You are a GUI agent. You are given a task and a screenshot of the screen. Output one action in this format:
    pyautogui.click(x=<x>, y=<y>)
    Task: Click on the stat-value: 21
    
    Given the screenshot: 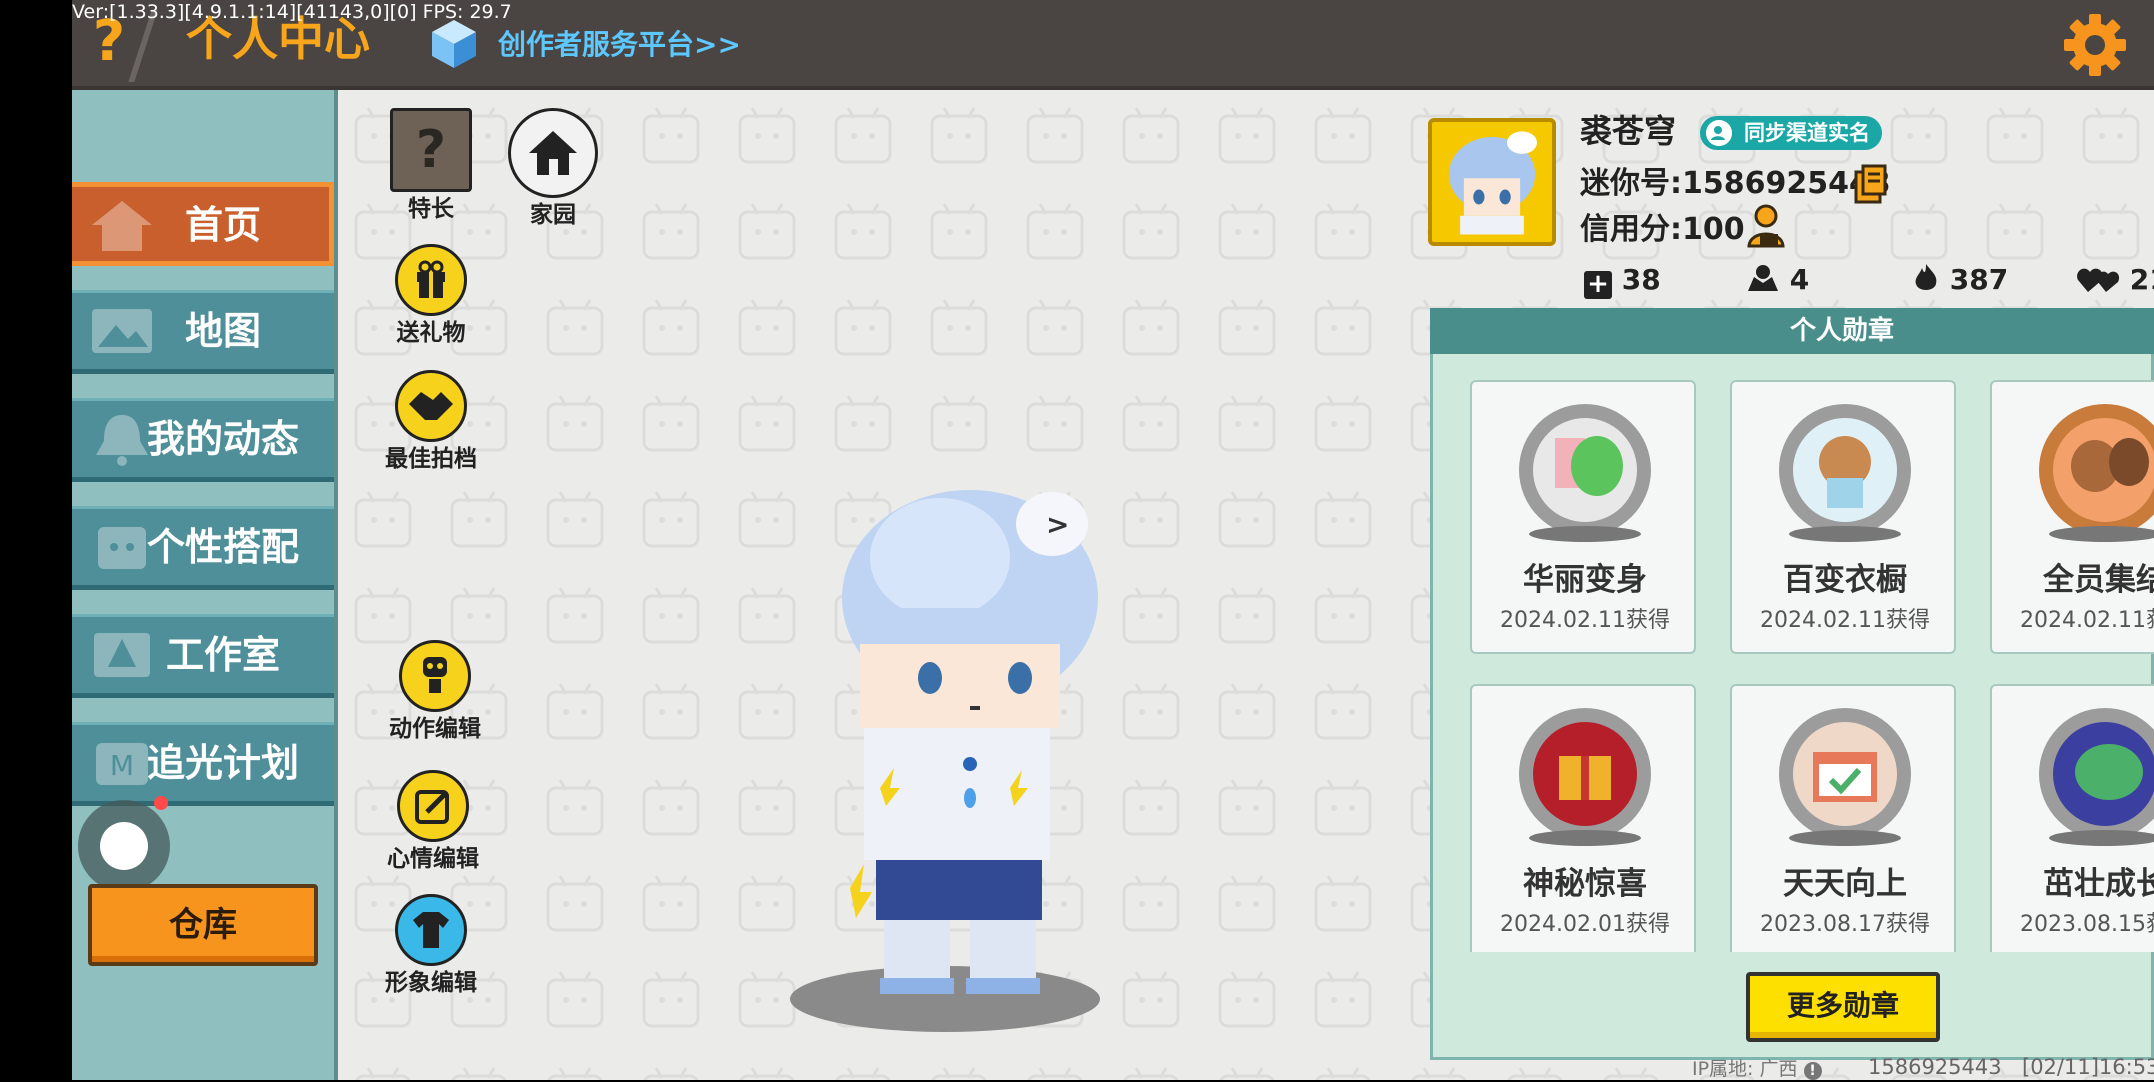 What is the action you would take?
    pyautogui.click(x=2141, y=279)
    